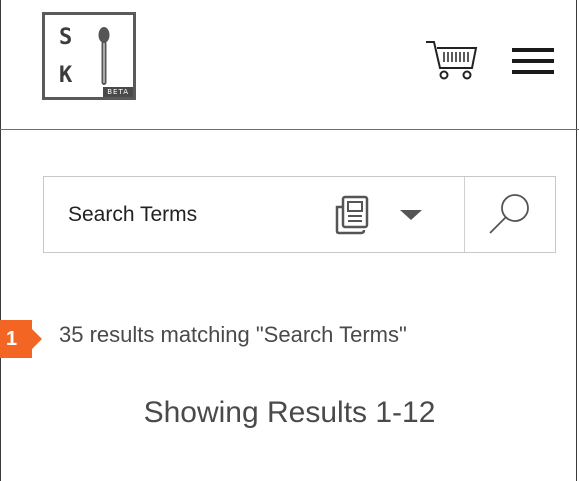 This screenshot has width=579, height=481. Describe the element at coordinates (233, 334) in the screenshot. I see `results-count: 35 results matching "Search Terms"` at that location.